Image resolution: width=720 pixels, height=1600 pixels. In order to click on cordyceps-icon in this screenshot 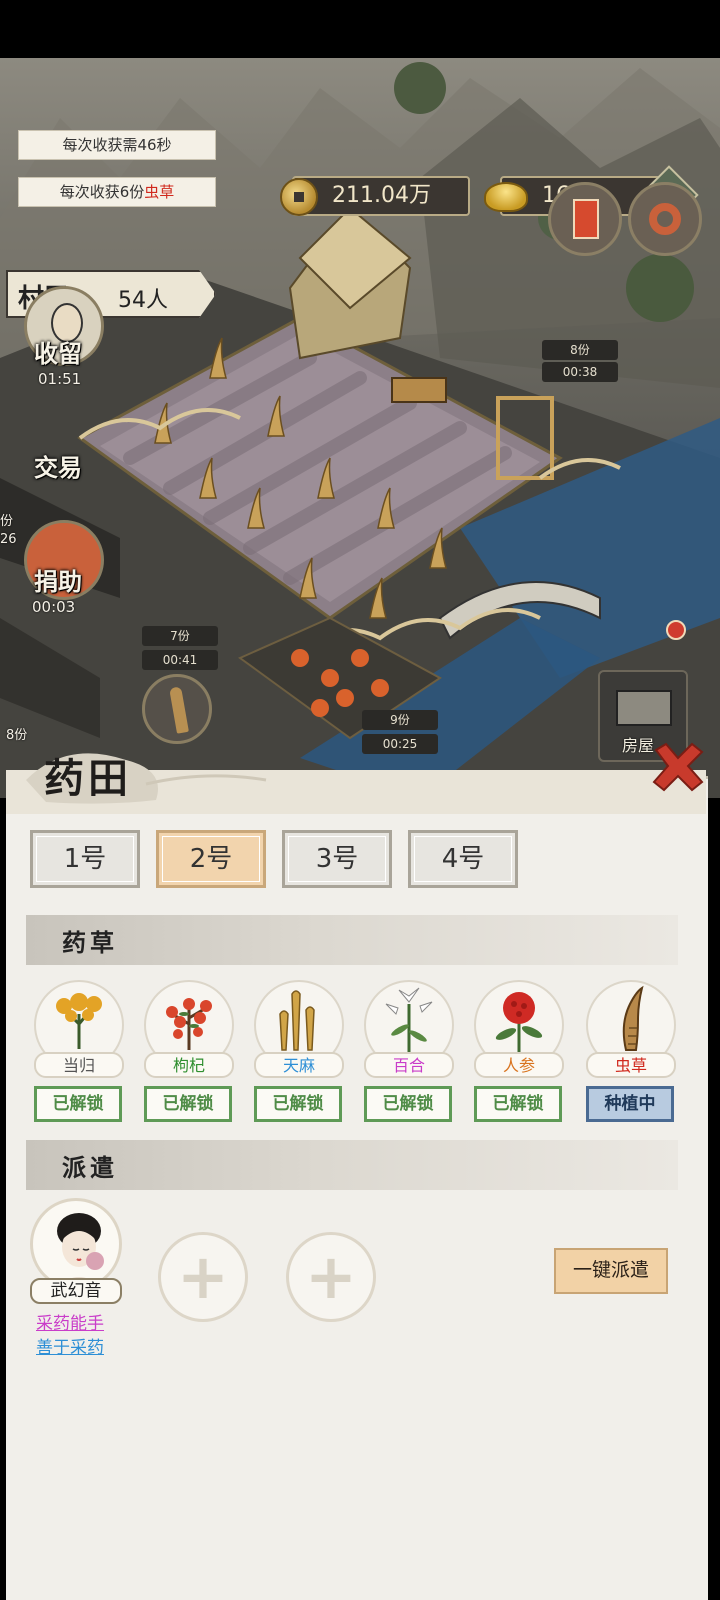, I will do `click(633, 1018)`.